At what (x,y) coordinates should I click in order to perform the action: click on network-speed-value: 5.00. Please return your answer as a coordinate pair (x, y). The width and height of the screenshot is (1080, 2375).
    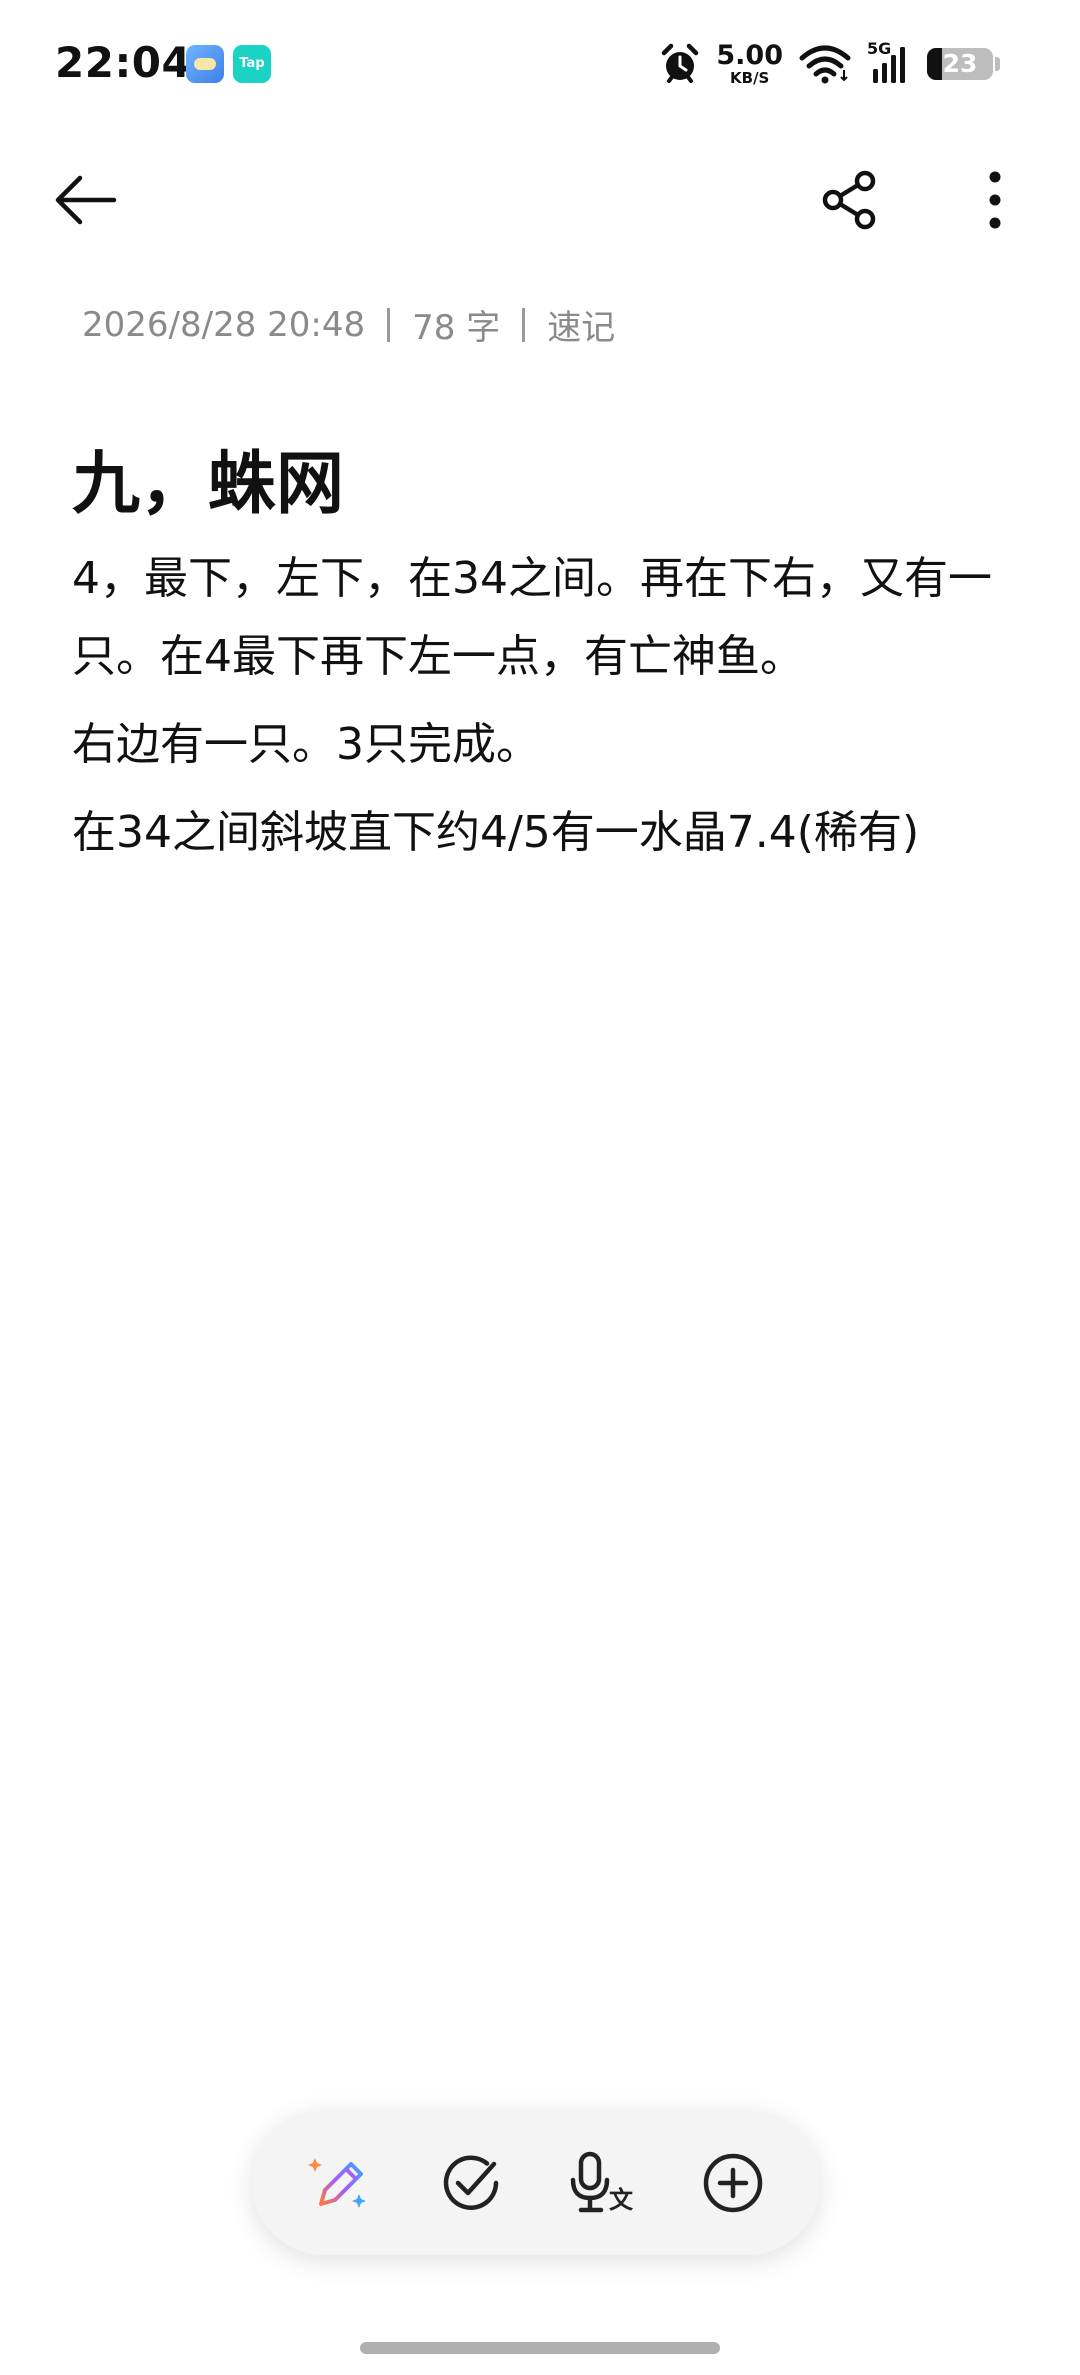
    Looking at the image, I should click on (749, 55).